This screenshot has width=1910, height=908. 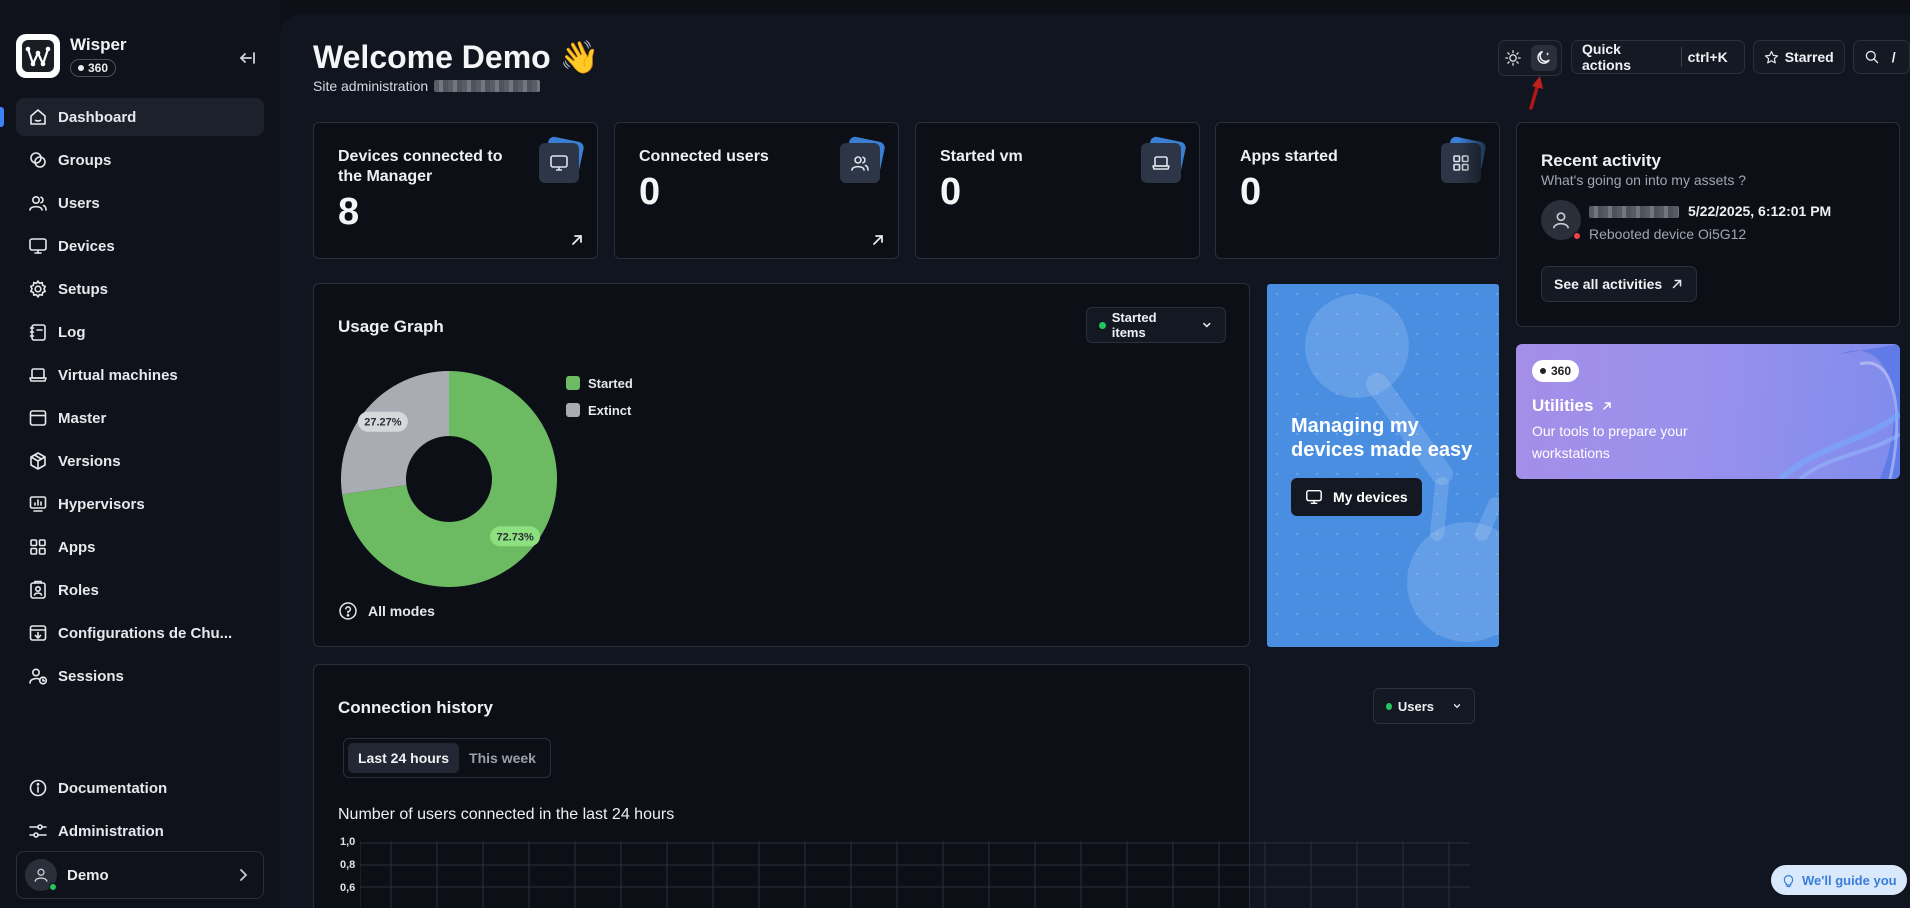 I want to click on stat-card-connected-users: Connected users 0, so click(x=756, y=190).